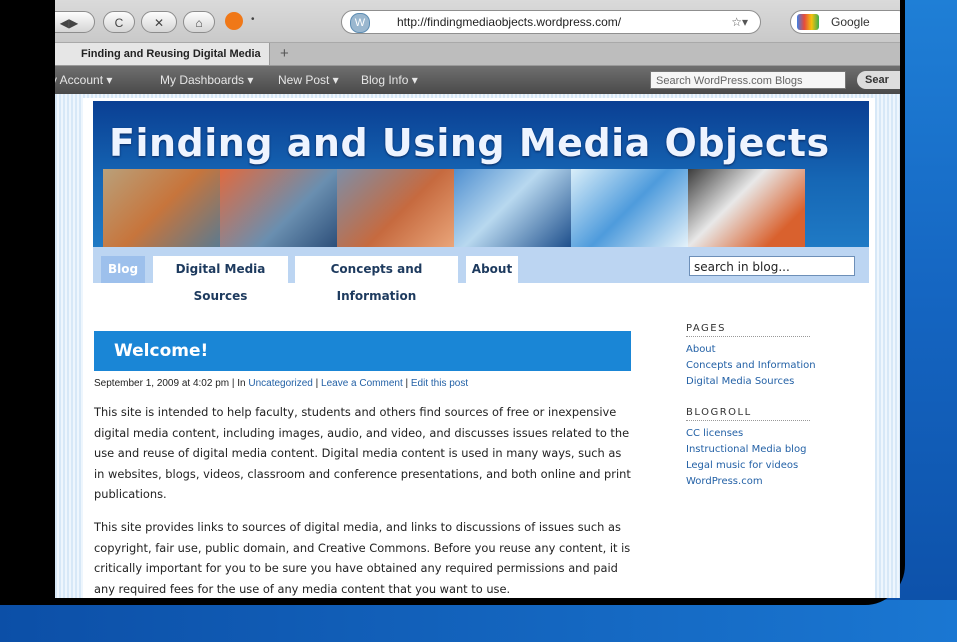 The height and width of the screenshot is (642, 957). Describe the element at coordinates (748, 414) in the screenshot. I see `sidebar-blogroll-heading: BLOGROLL` at that location.